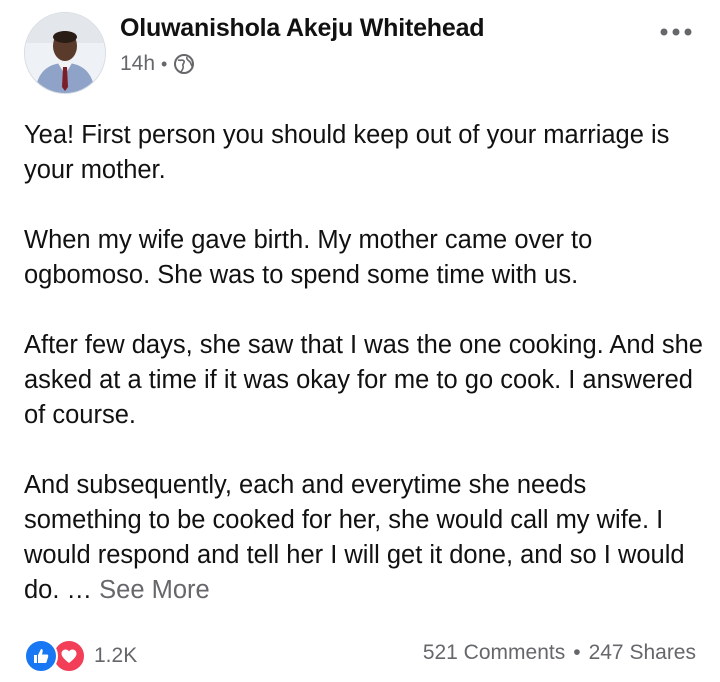 The image size is (720, 682). Describe the element at coordinates (80, 656) in the screenshot. I see `reactions-summary: 1.2K` at that location.